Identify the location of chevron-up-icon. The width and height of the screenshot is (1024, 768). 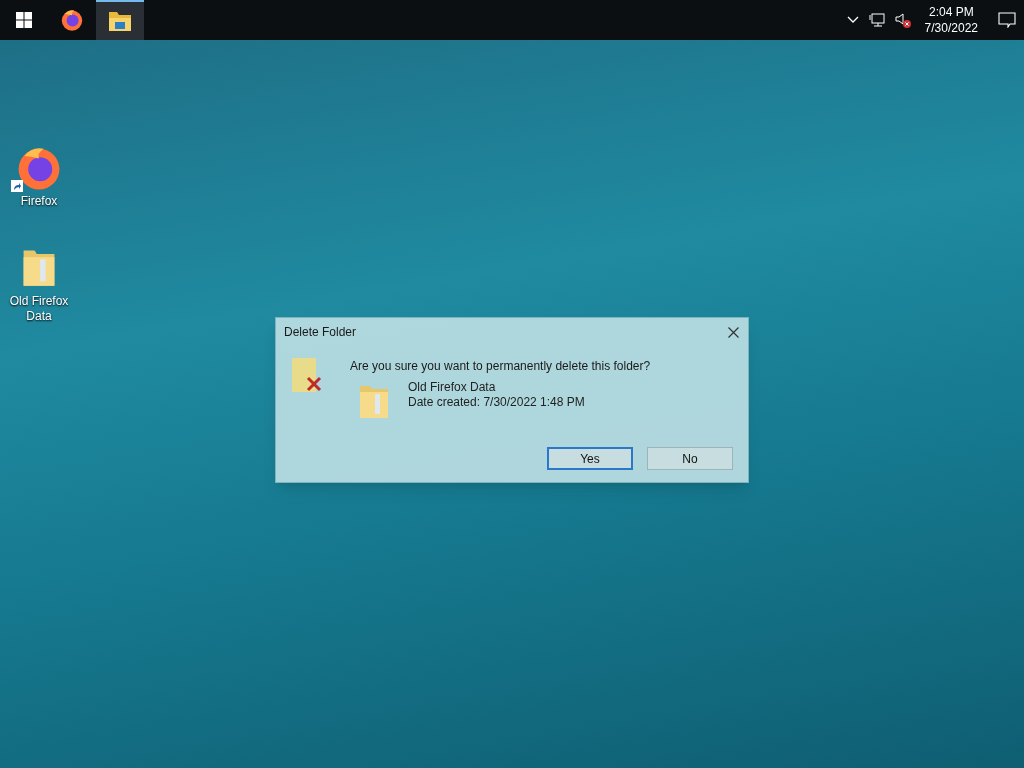
(852, 20).